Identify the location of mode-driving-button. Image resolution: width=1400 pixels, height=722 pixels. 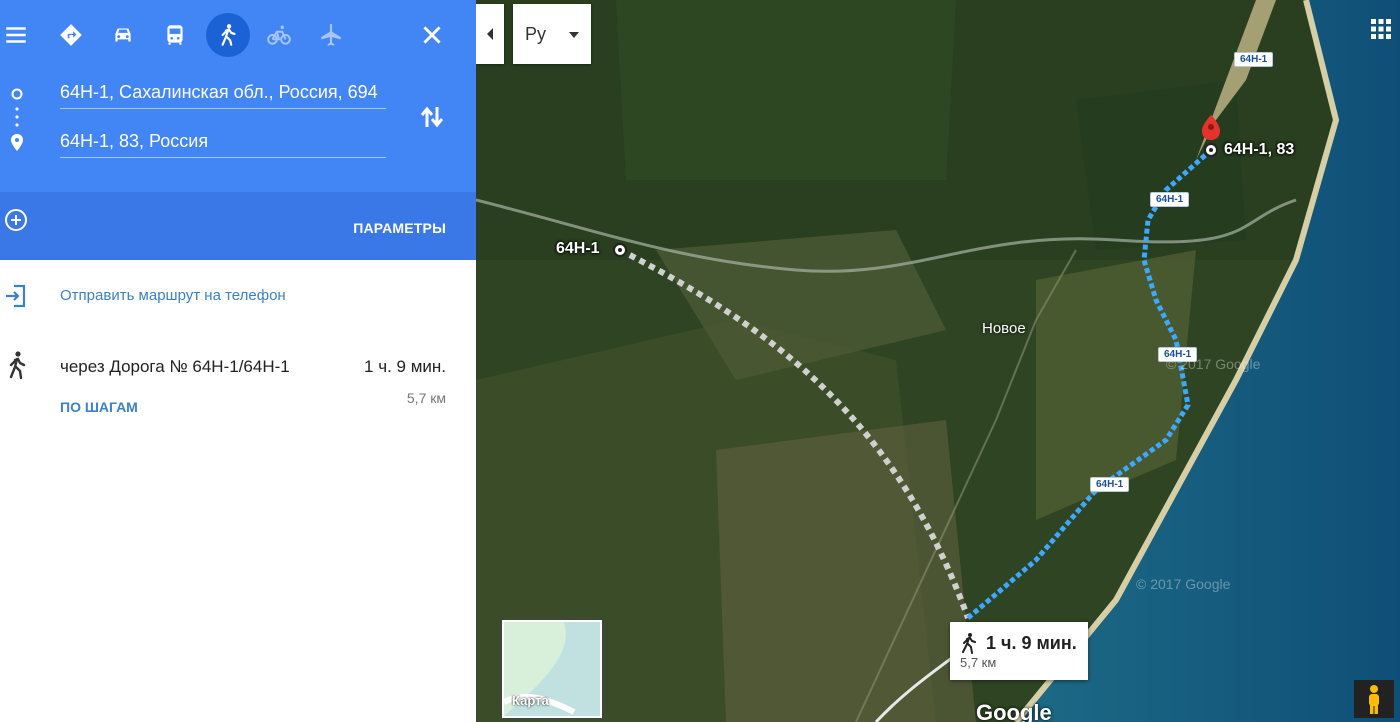
(123, 35).